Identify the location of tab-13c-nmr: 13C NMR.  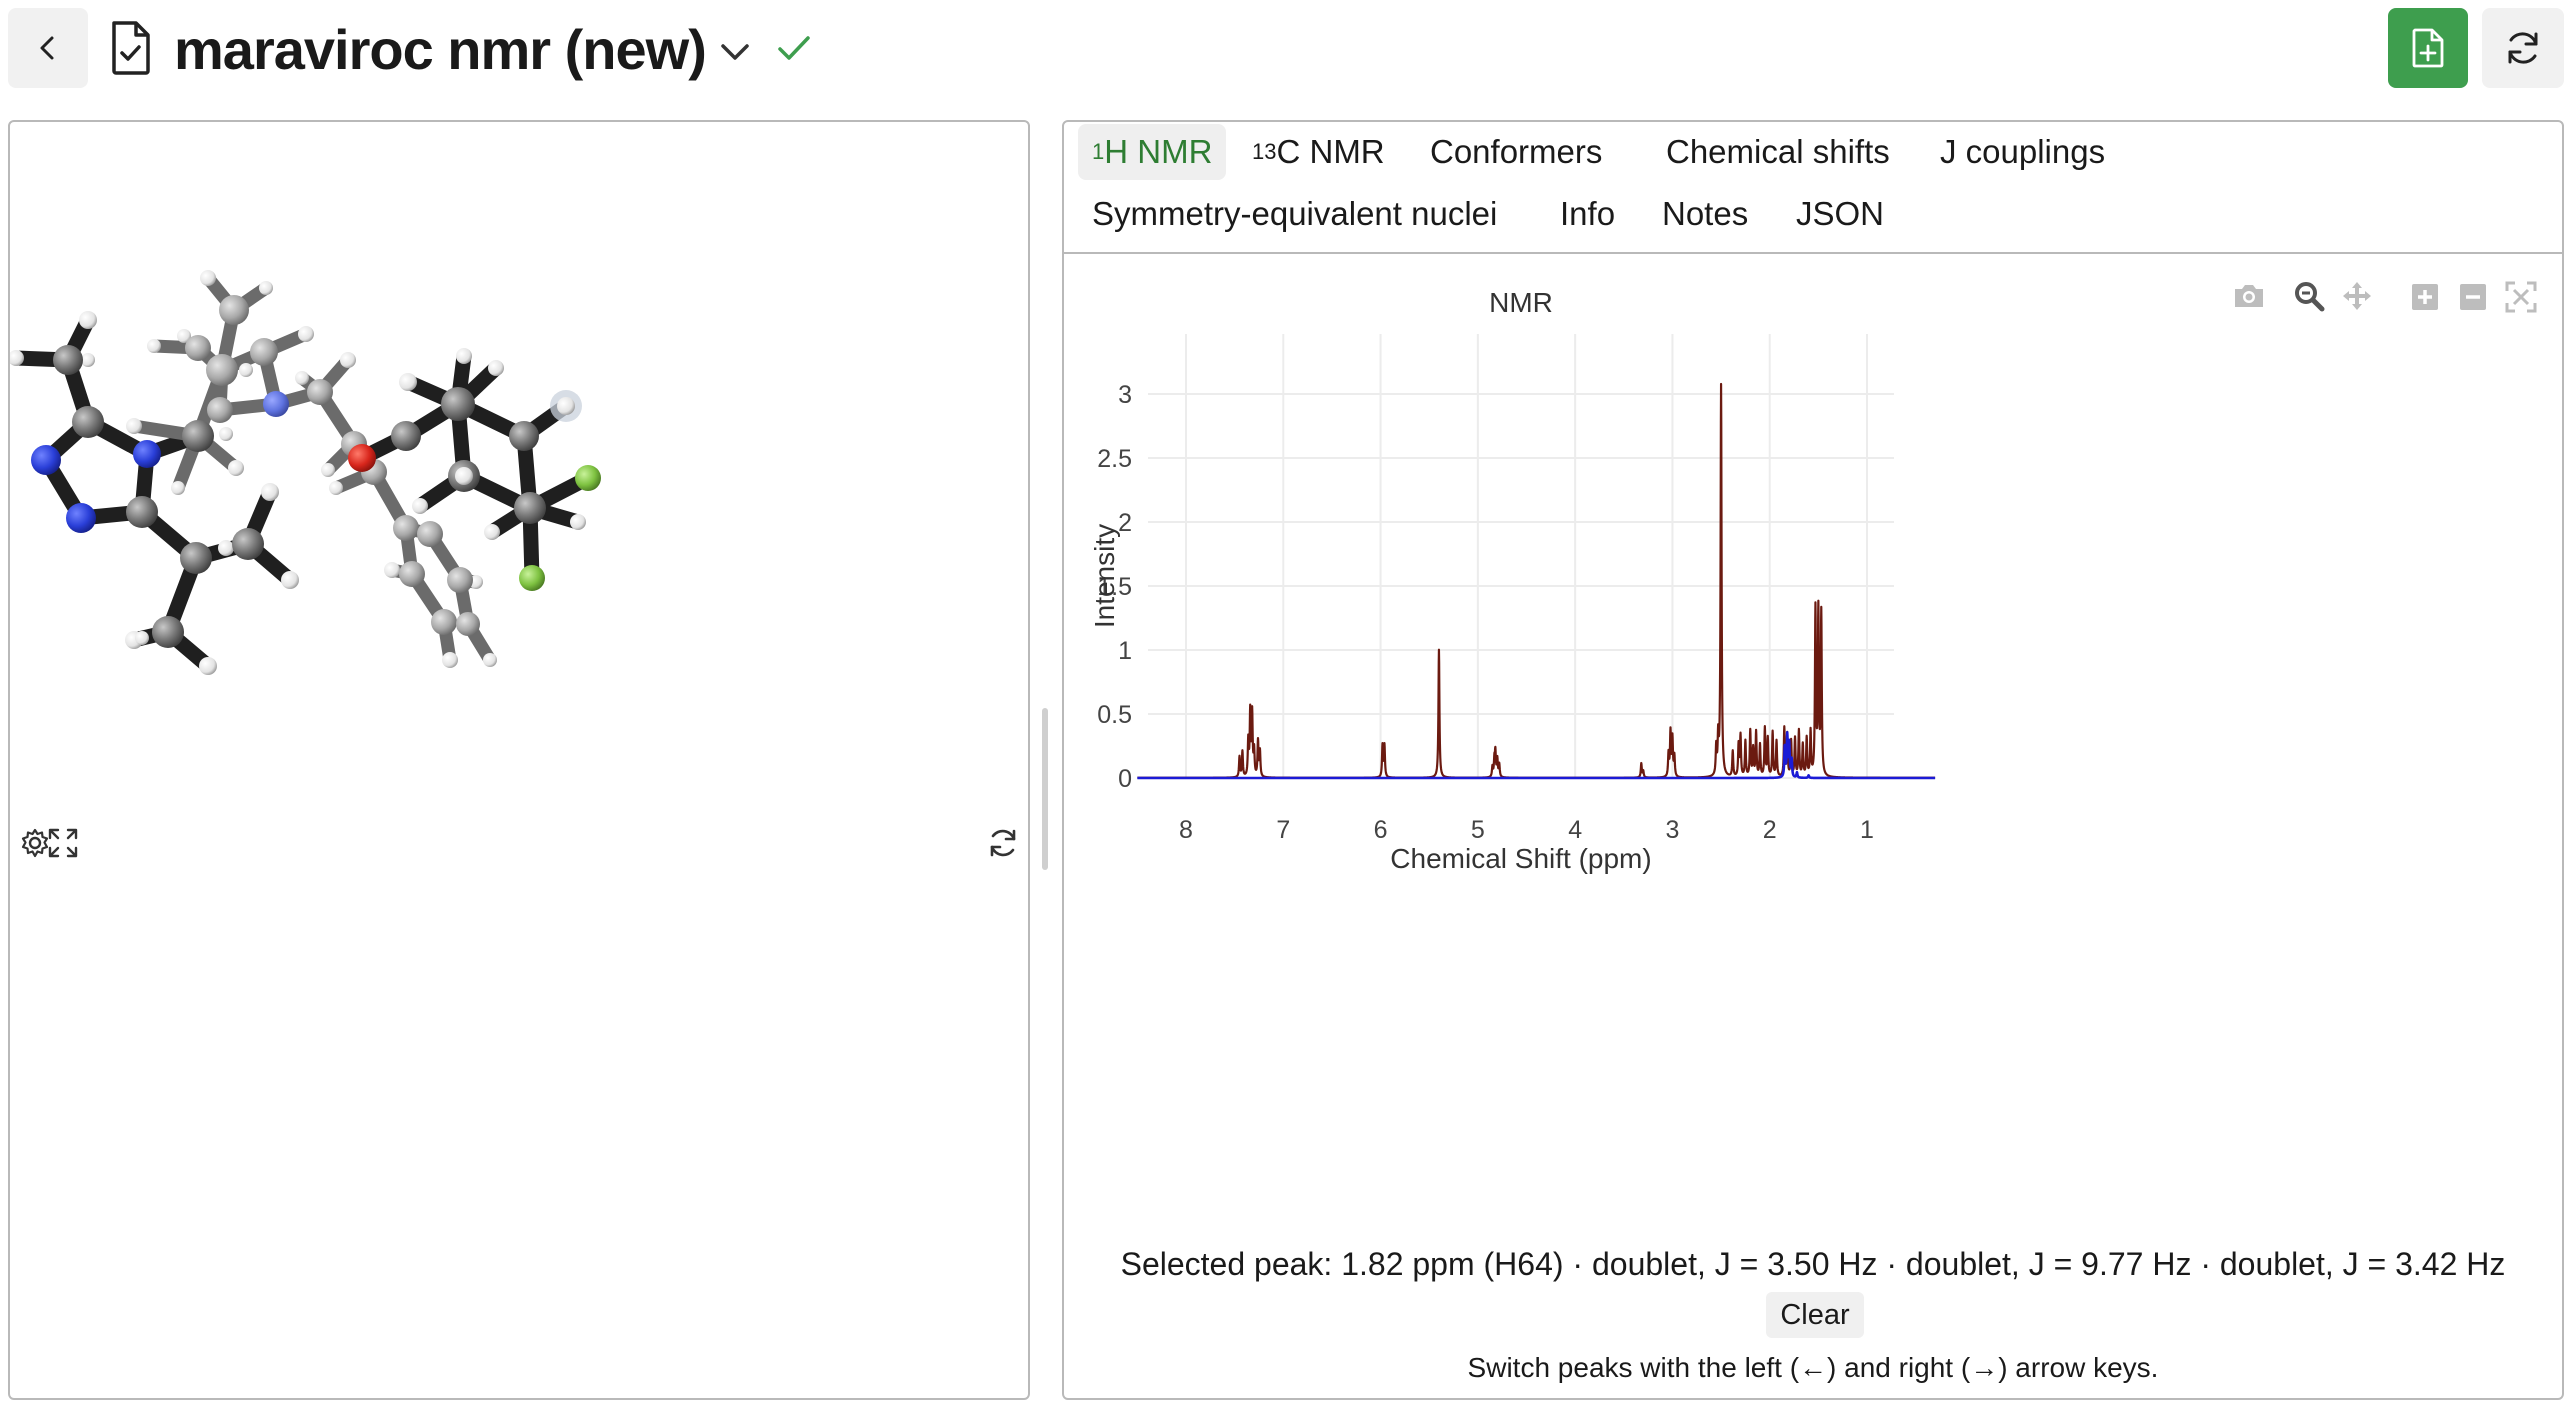
(1318, 152).